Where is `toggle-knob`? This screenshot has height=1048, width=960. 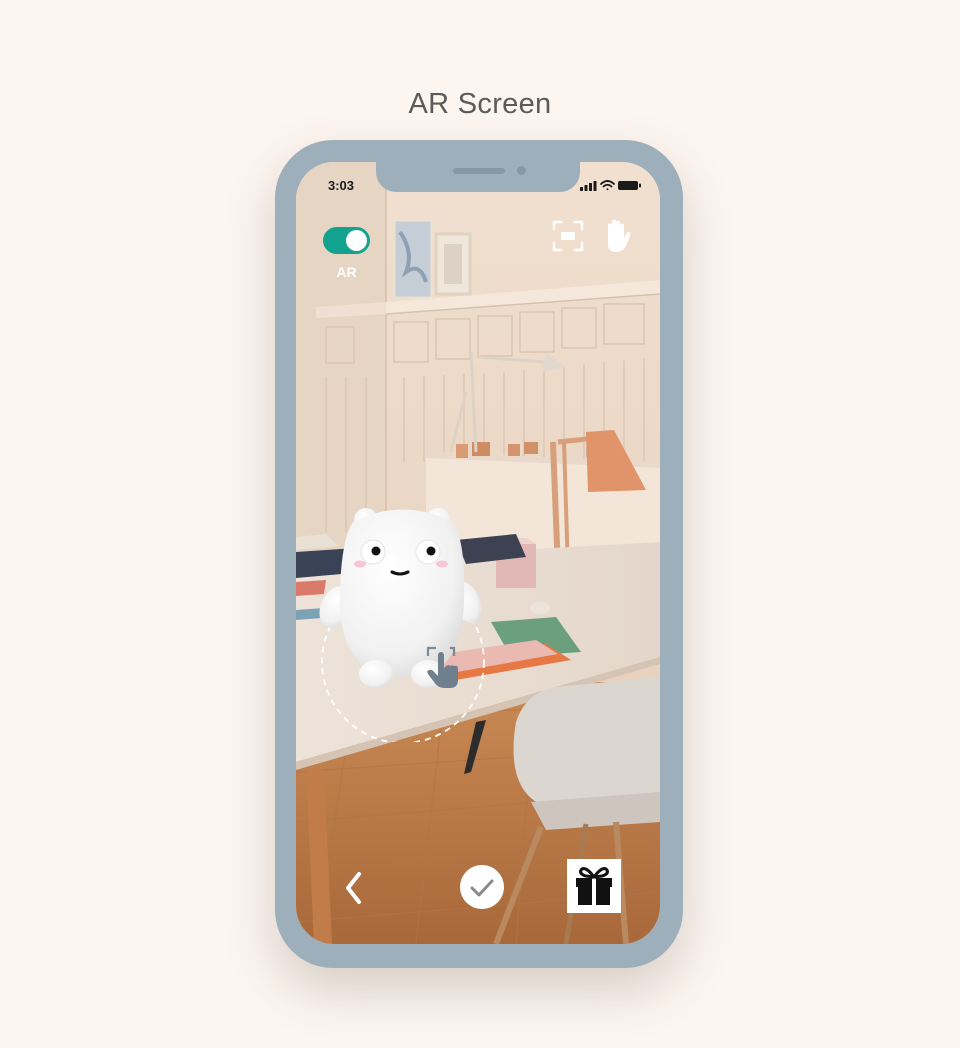
toggle-knob is located at coordinates (356, 240).